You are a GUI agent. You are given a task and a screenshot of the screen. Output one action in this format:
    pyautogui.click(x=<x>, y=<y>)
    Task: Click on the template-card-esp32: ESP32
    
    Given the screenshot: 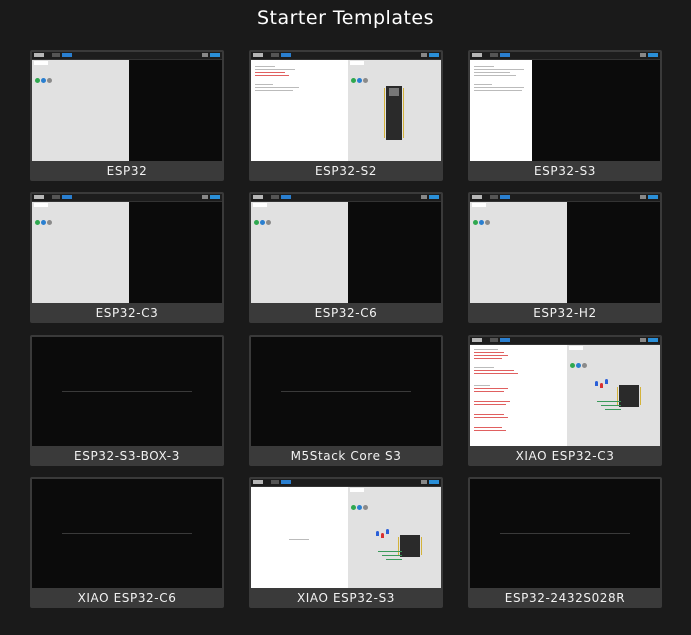 What is the action you would take?
    pyautogui.click(x=127, y=115)
    